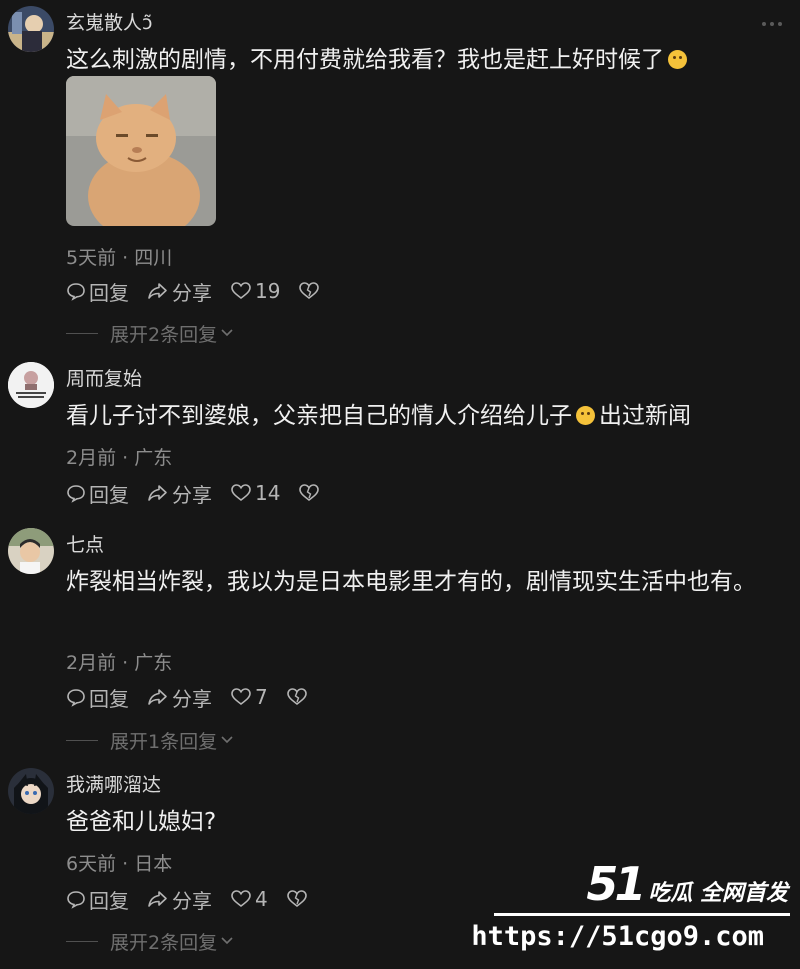 The image size is (800, 969). Describe the element at coordinates (119, 864) in the screenshot. I see `comment-meta: 6天前 · 日本` at that location.